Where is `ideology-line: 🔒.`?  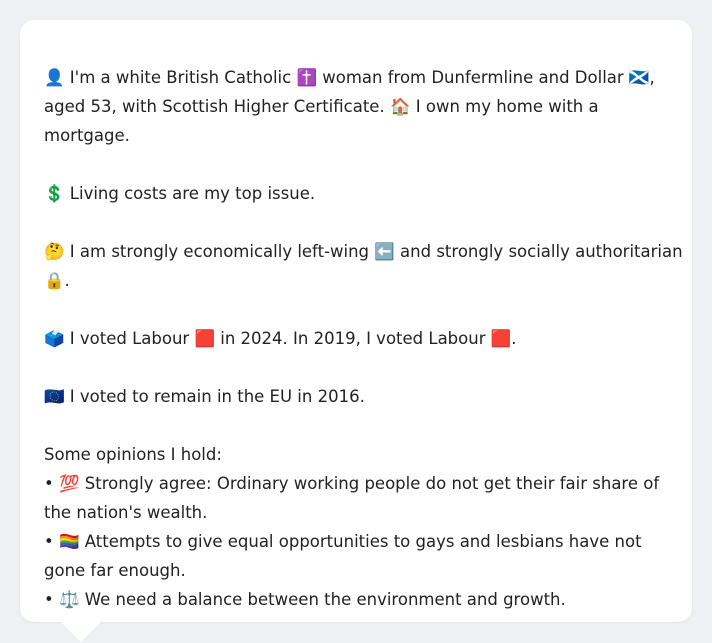
ideology-line: 🔒. is located at coordinates (57, 280).